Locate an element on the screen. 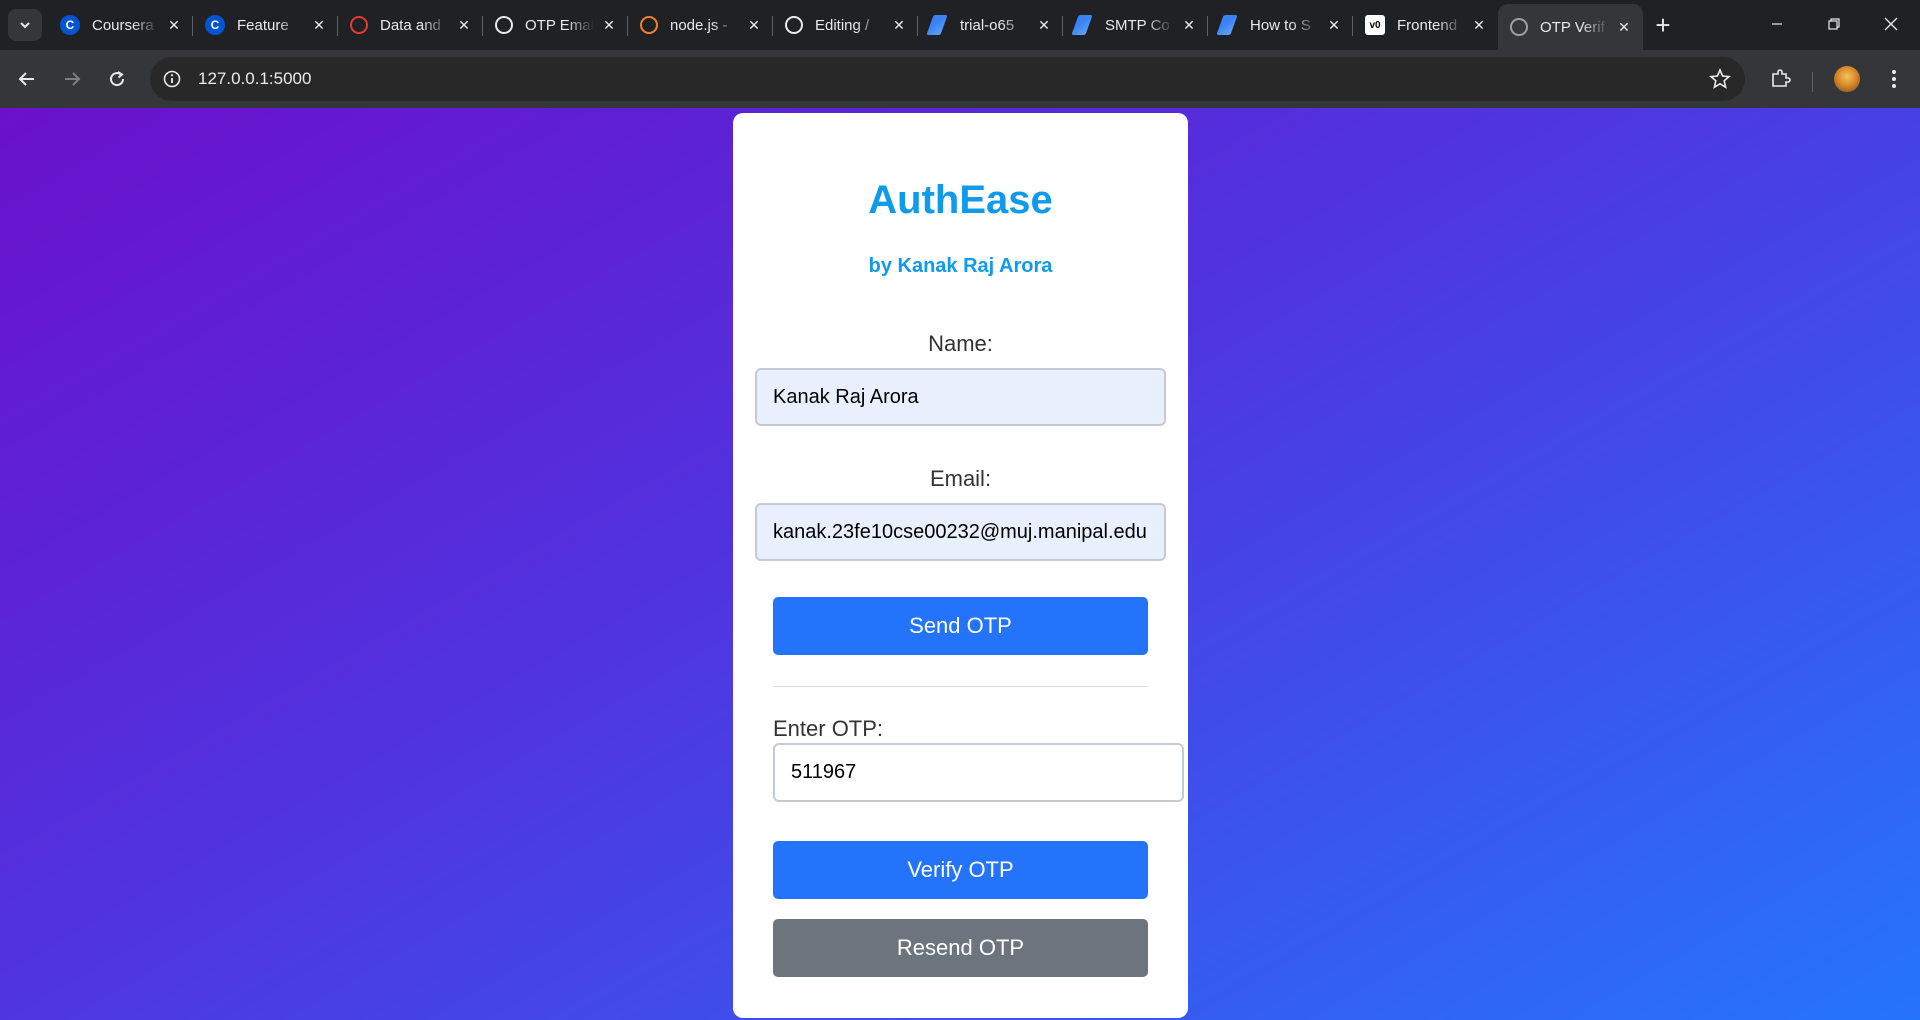 The image size is (1920, 1020). toolbar-divider is located at coordinates (1812, 82).